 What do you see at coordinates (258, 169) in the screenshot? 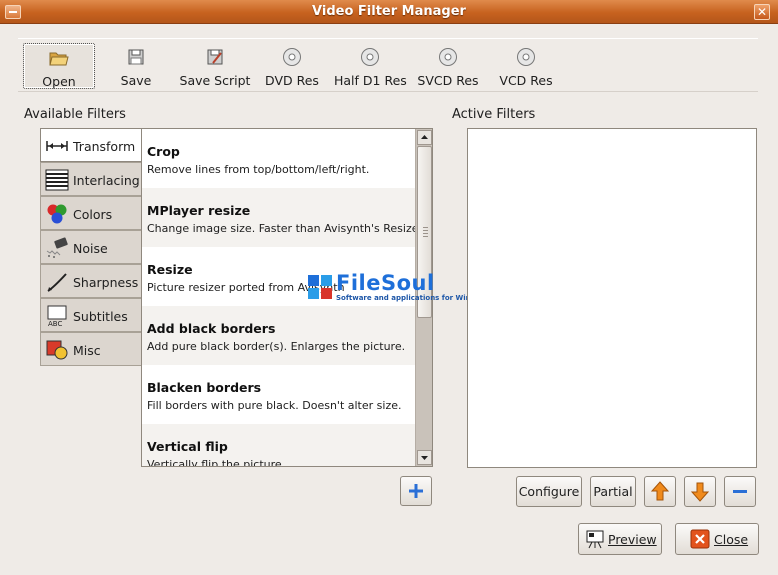
I see `filter-description: Remove lines from top/bottom/left/right.` at bounding box center [258, 169].